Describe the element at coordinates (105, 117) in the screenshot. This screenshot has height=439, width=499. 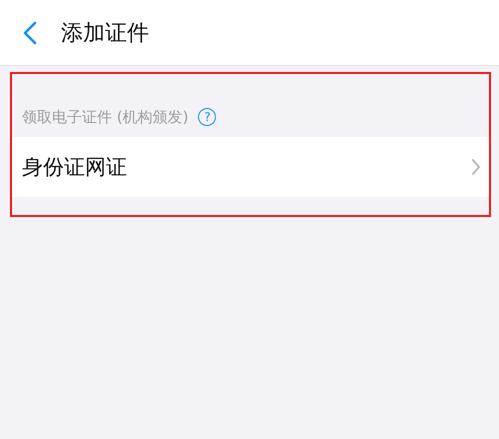
I see `section-header: 领取电子证件 (机构颁发)` at that location.